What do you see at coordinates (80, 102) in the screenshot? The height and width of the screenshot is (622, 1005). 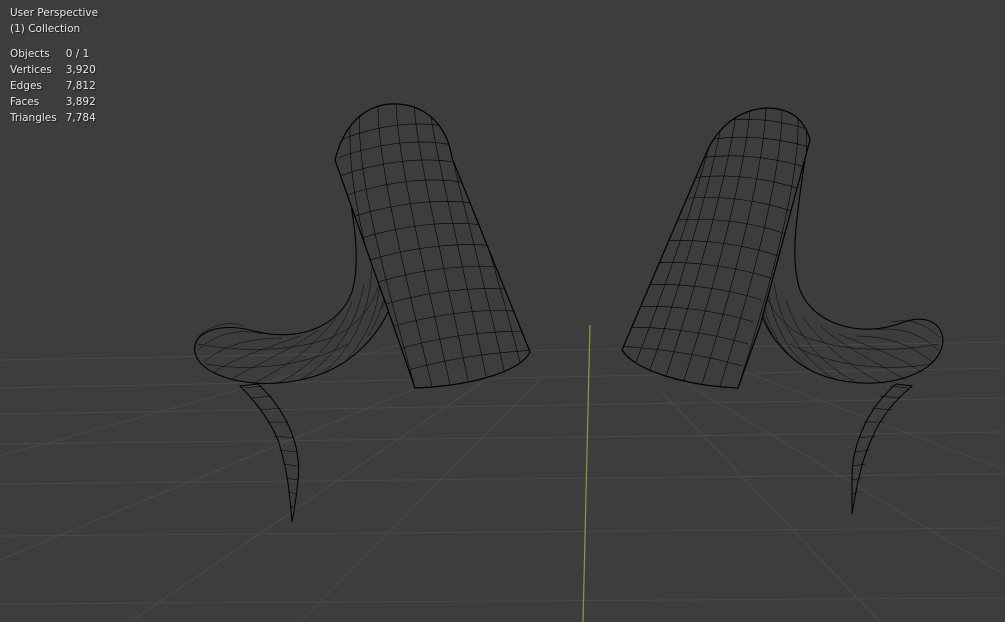 I see `stat-value: 3,892` at bounding box center [80, 102].